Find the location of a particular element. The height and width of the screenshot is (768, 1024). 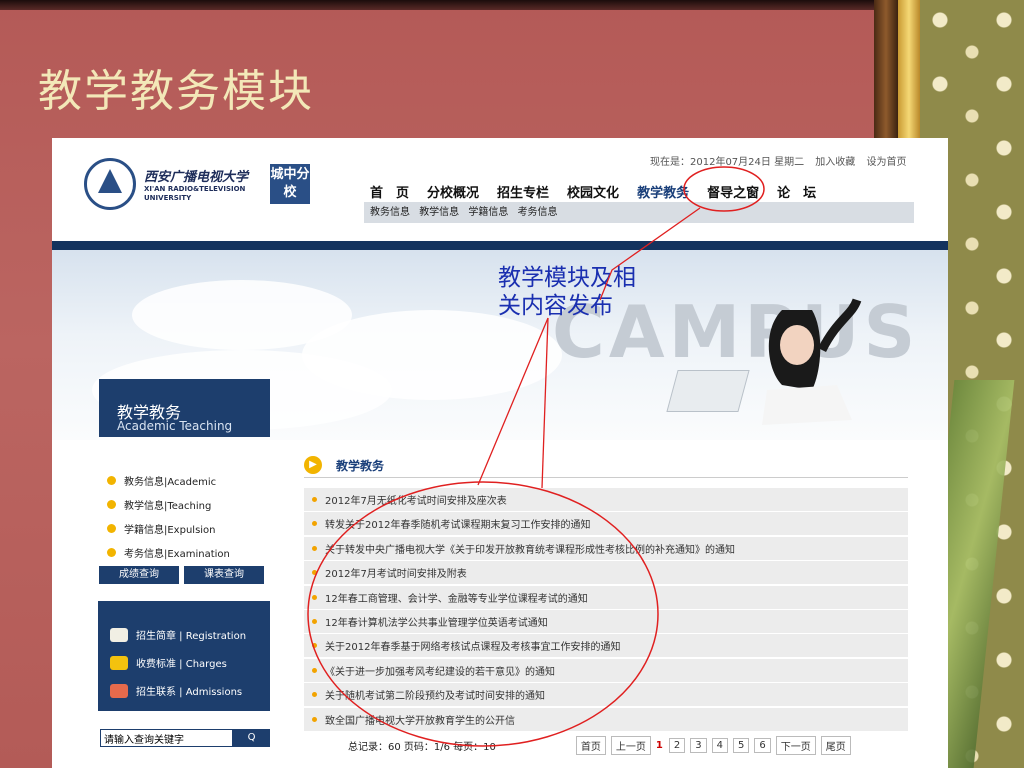

pagination-summary: 总记录：60 页码：1/6 每页：10 is located at coordinates (422, 747).